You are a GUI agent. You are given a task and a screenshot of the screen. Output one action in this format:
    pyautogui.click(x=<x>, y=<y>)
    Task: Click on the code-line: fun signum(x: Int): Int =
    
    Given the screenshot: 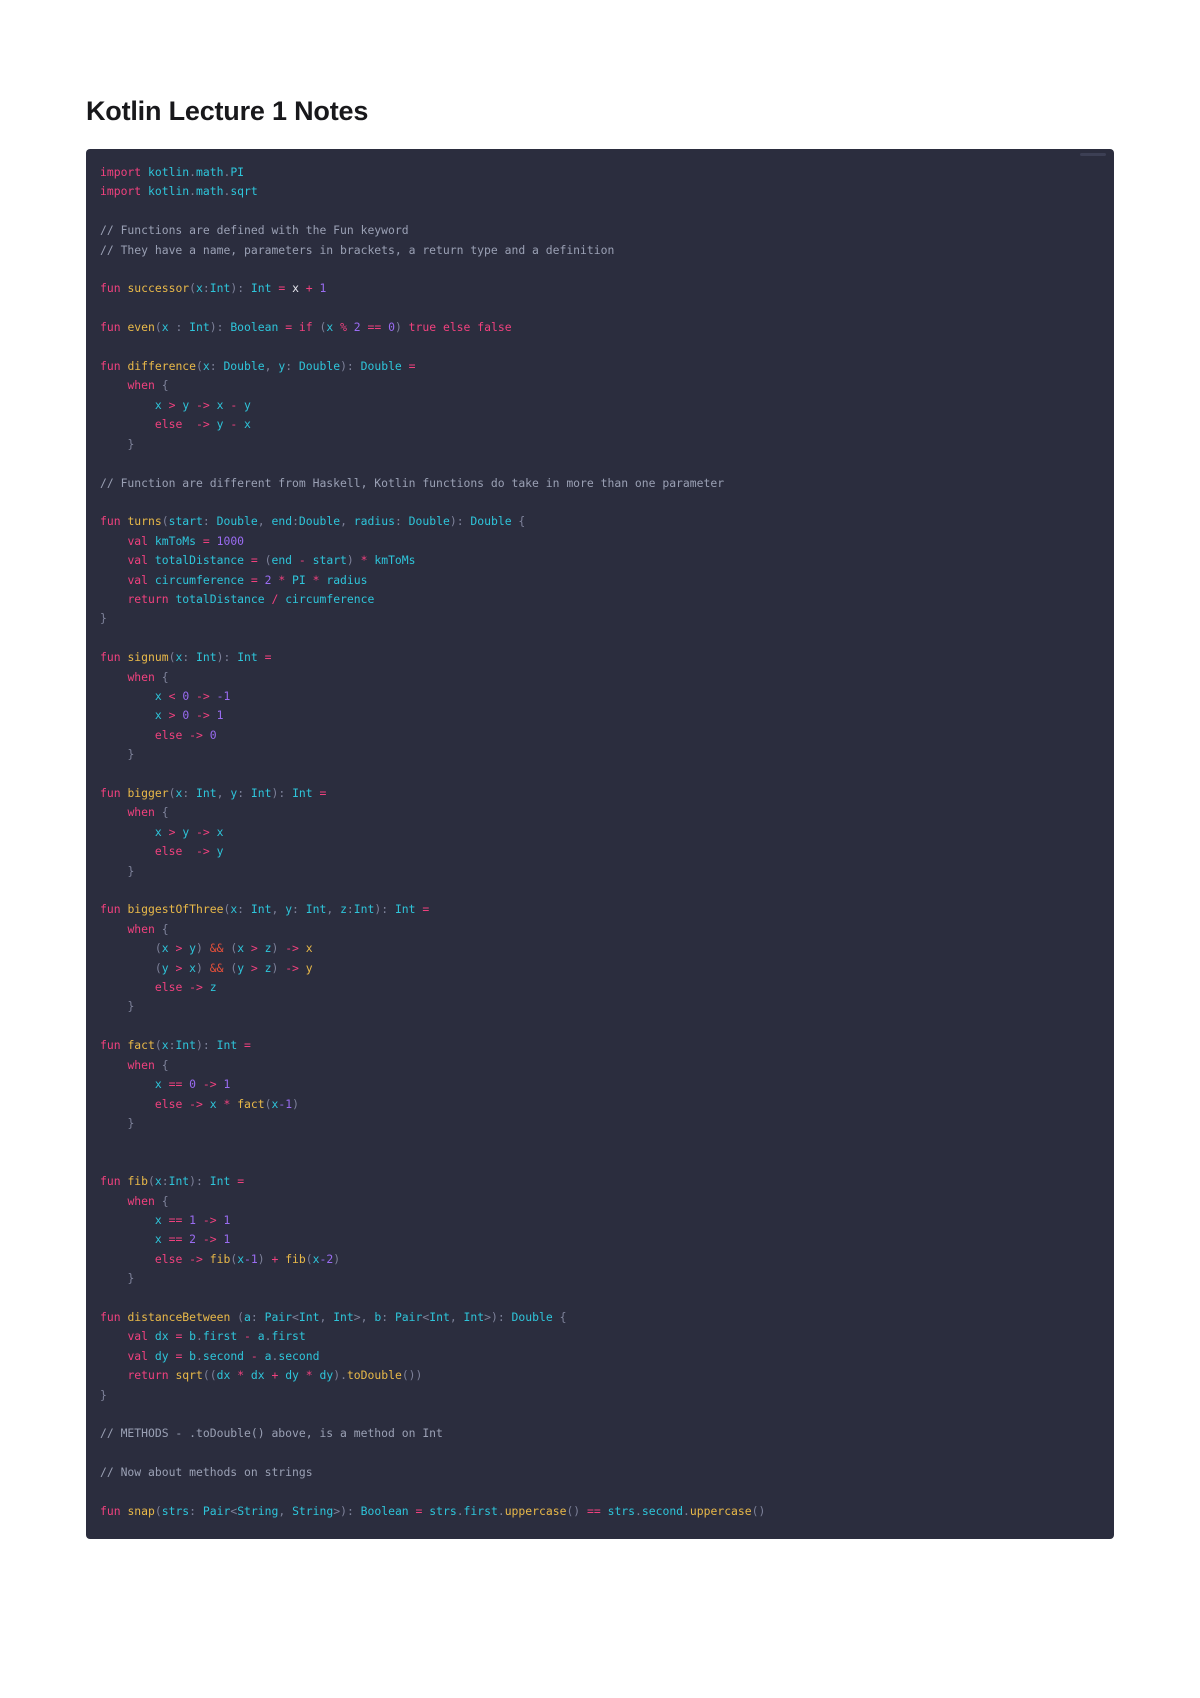 What is the action you would take?
    pyautogui.click(x=186, y=657)
    